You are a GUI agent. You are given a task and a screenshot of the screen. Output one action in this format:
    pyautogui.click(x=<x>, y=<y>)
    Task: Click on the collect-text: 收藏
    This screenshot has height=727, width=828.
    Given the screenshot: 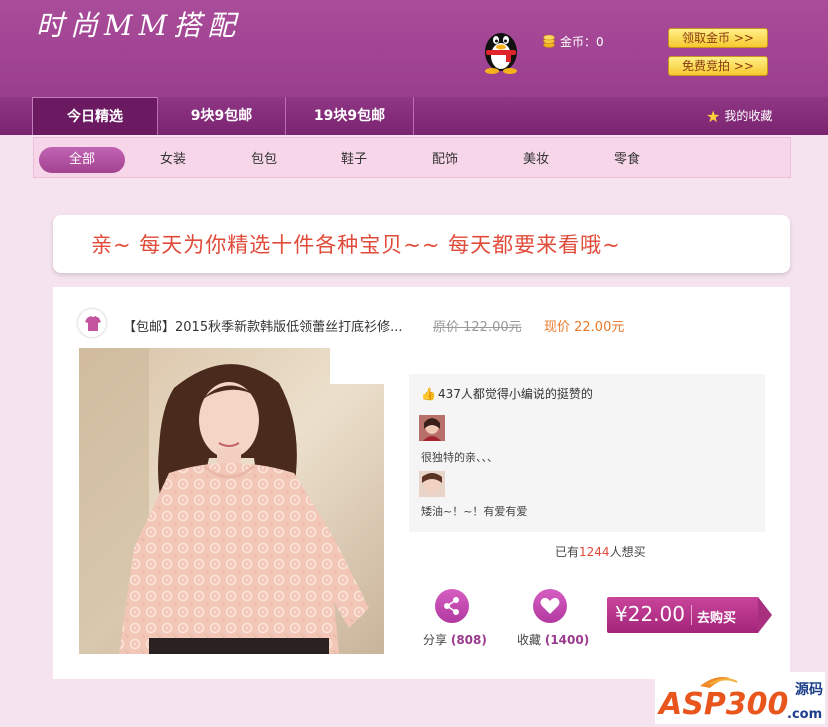 What is the action you would take?
    pyautogui.click(x=529, y=640)
    